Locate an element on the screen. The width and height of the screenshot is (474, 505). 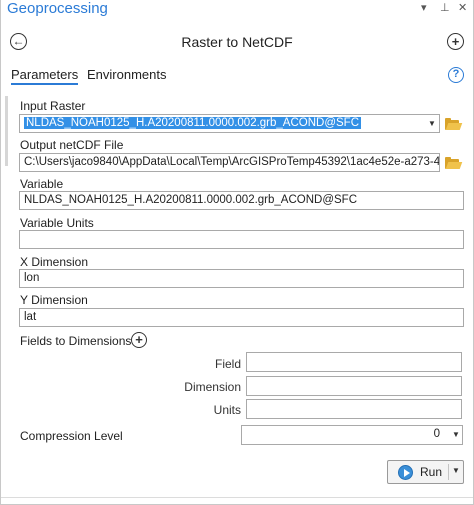
y-dimension-label: Y Dimension is located at coordinates (54, 300).